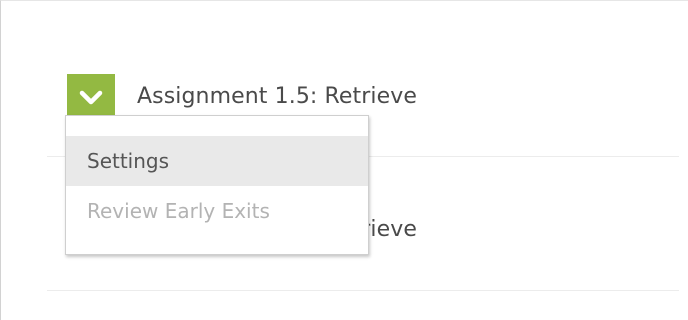  Describe the element at coordinates (277, 96) in the screenshot. I see `assignment-title: Assignment 1.5: Retrieve` at that location.